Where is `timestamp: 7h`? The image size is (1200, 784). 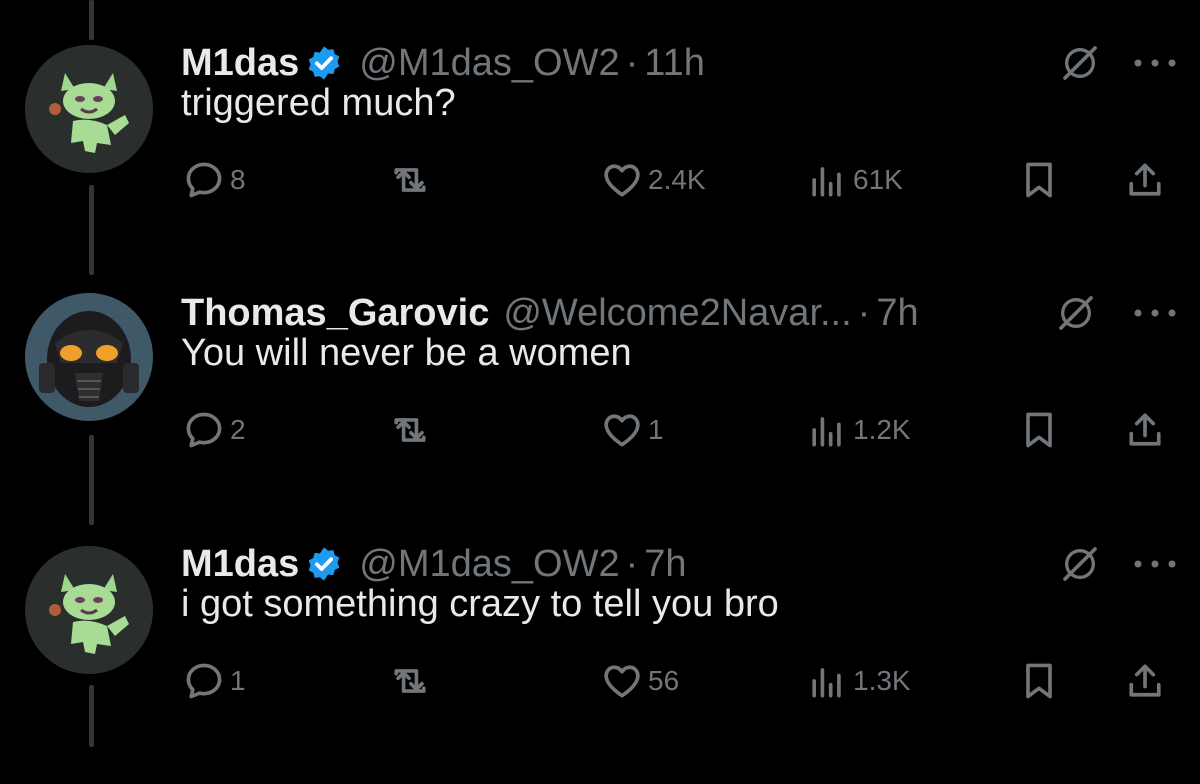 timestamp: 7h is located at coordinates (897, 313).